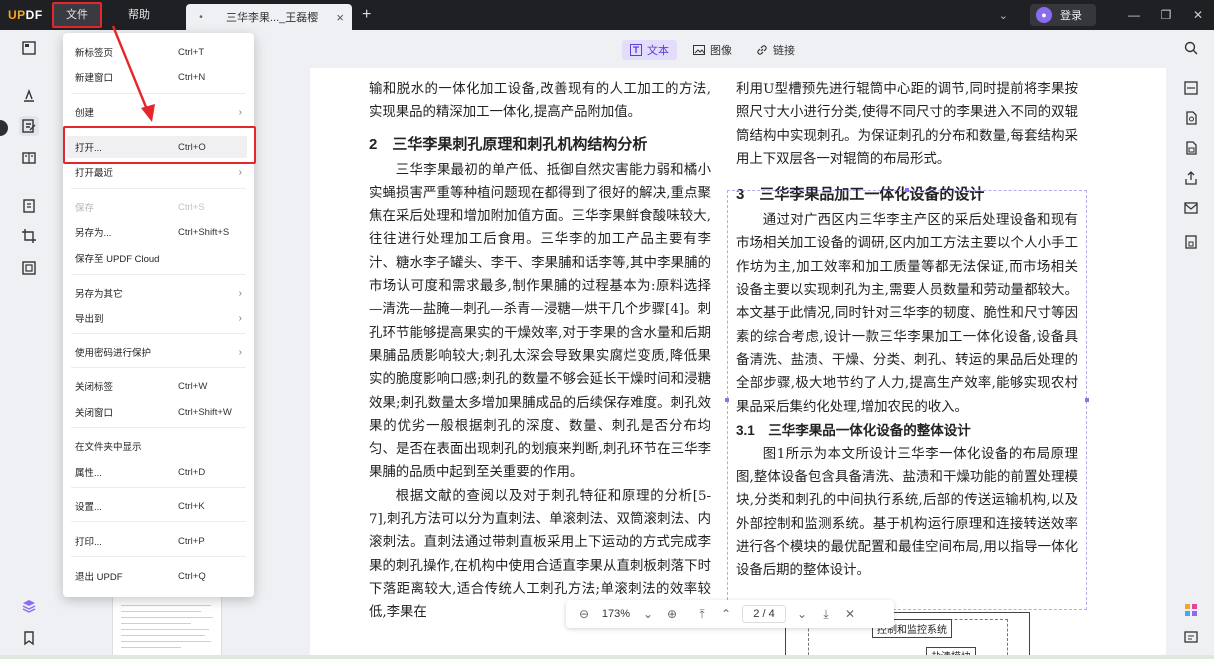 This screenshot has height=659, width=1214. What do you see at coordinates (1198, 15) in the screenshot?
I see `close-window-icon: ✕` at bounding box center [1198, 15].